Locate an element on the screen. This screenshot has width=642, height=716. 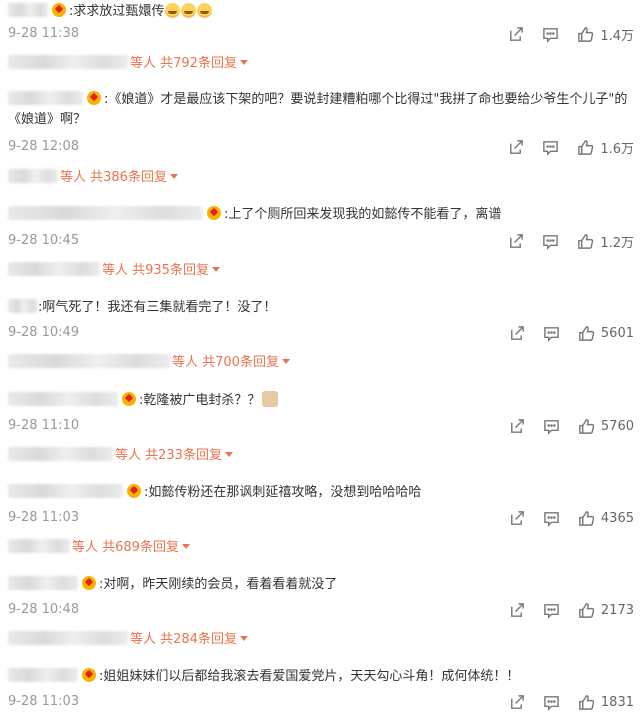
comment-body: :如懿传粉还在那讽刺延禧攻略，没想到哈哈哈哈 is located at coordinates (321, 493).